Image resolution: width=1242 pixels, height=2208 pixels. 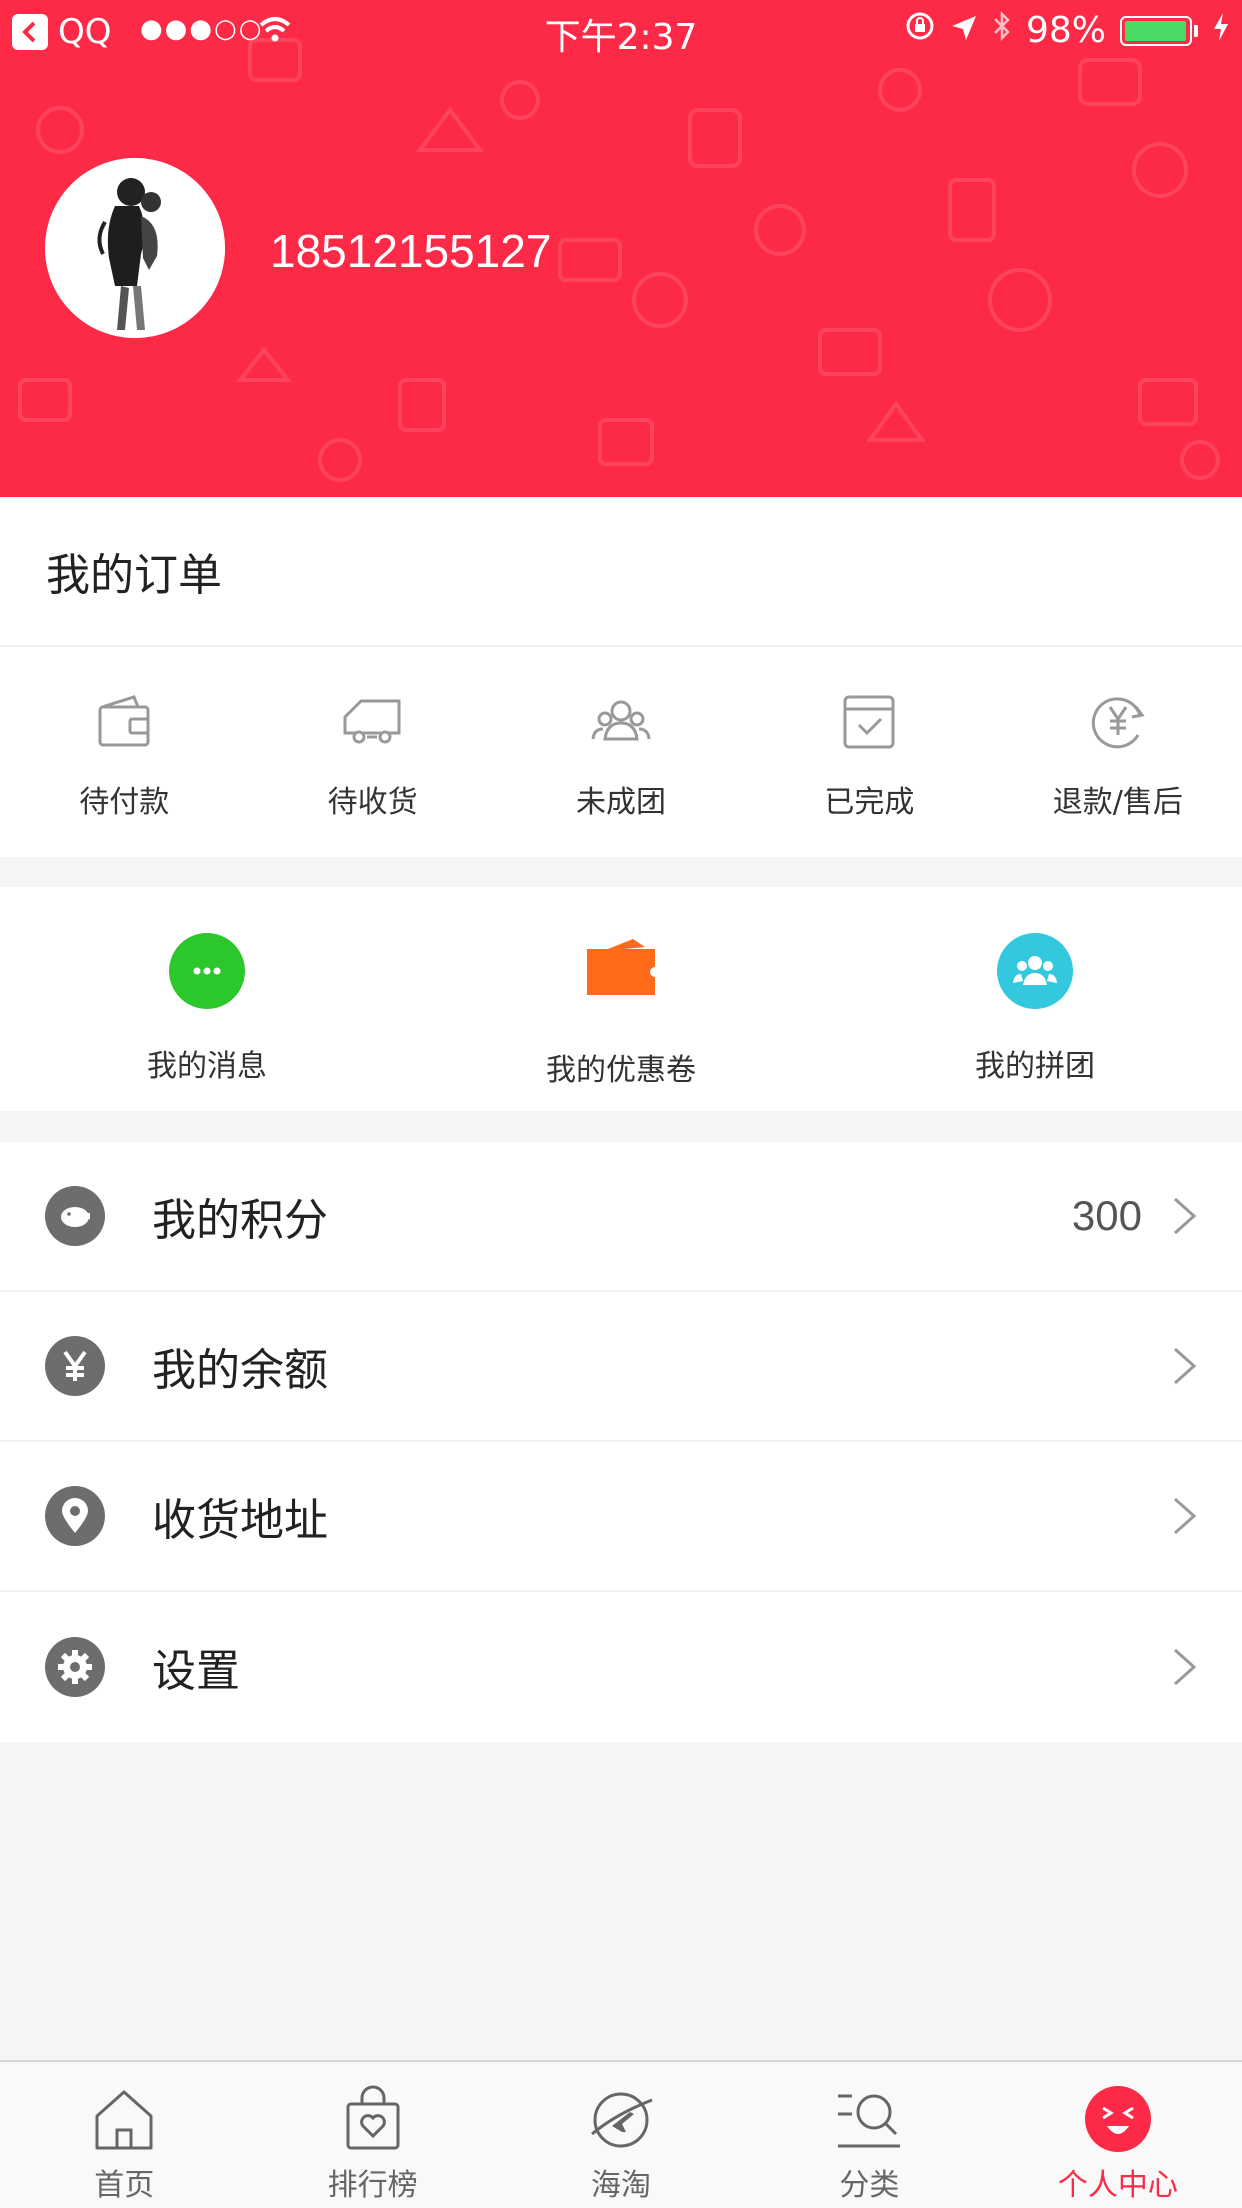 I want to click on piggy-bank-icon, so click(x=75, y=1216).